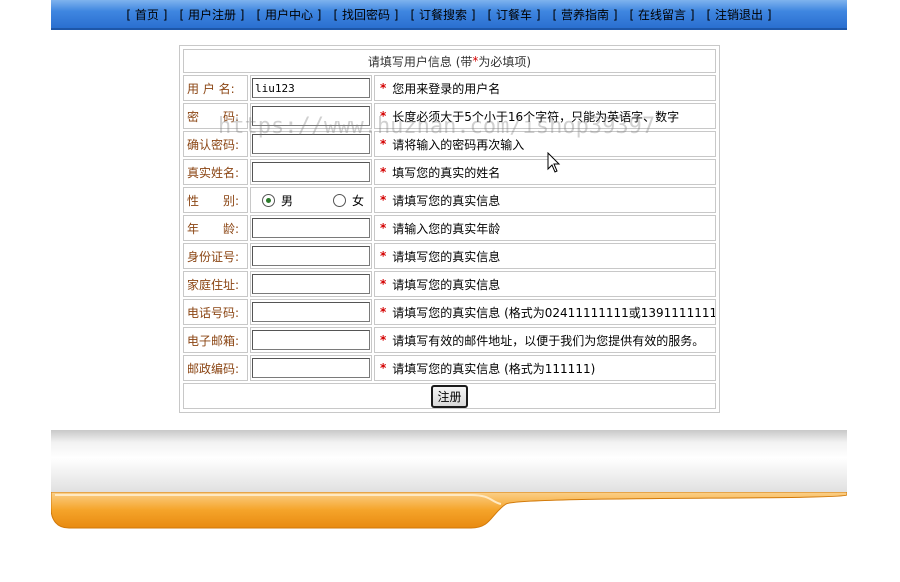 The width and height of the screenshot is (900, 582). What do you see at coordinates (215, 284) in the screenshot?
I see `address-label: 家庭住址:` at bounding box center [215, 284].